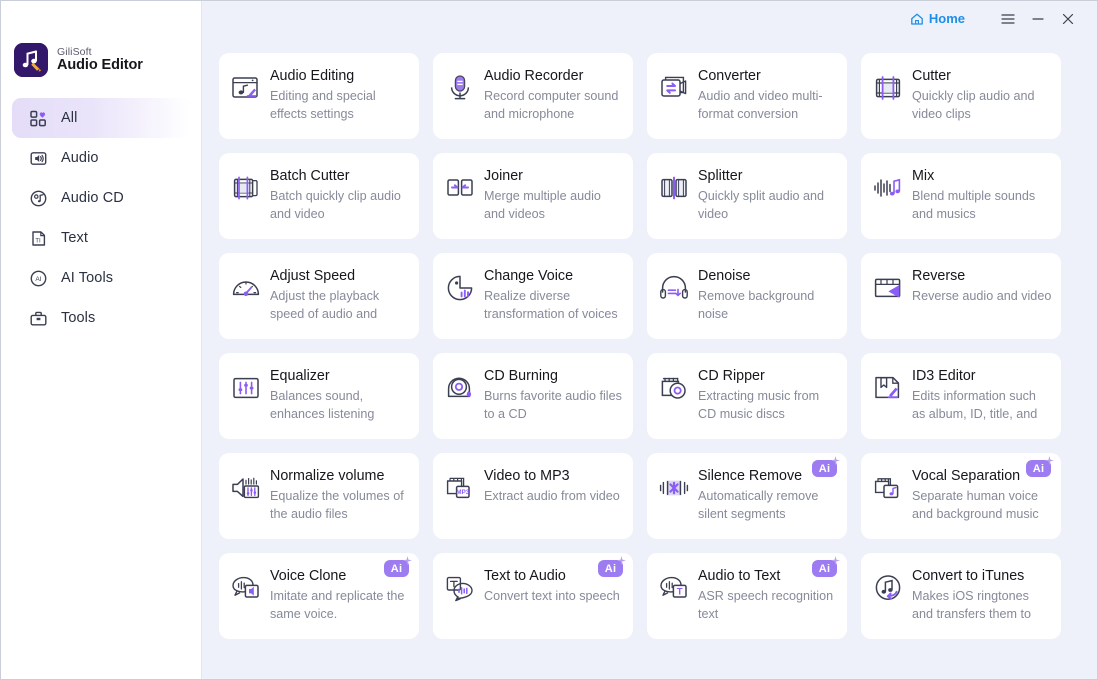  What do you see at coordinates (80, 158) in the screenshot?
I see `sidebar-item-label: Audio` at bounding box center [80, 158].